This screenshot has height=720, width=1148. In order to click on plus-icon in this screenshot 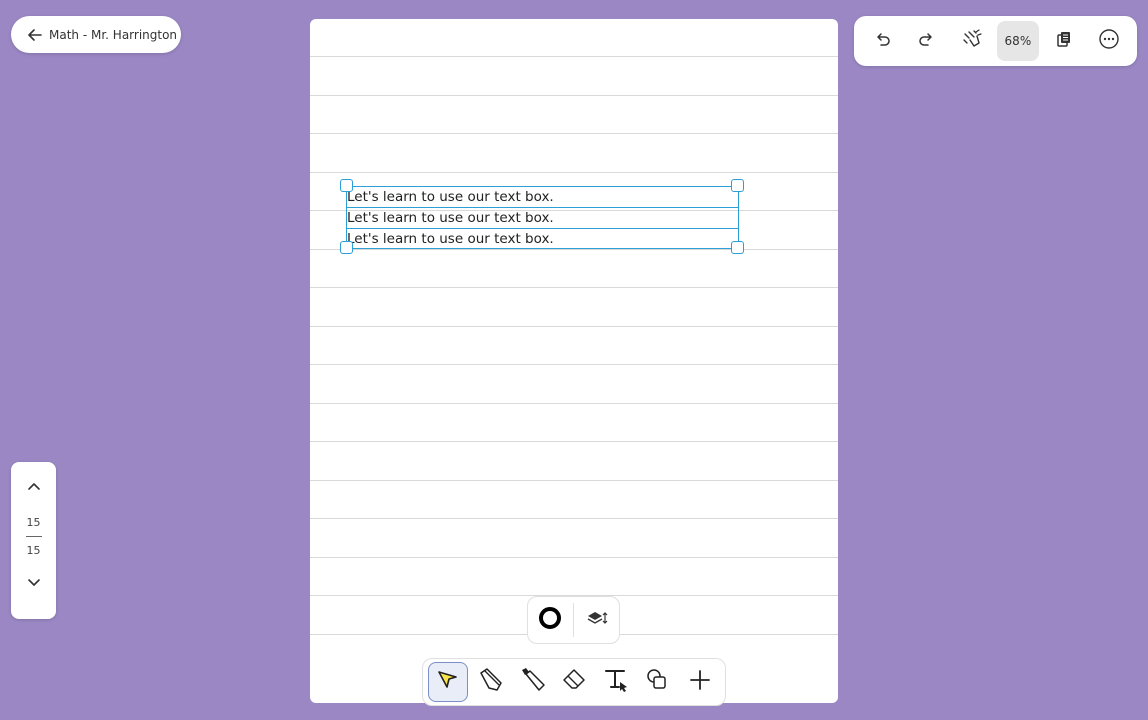, I will do `click(700, 682)`.